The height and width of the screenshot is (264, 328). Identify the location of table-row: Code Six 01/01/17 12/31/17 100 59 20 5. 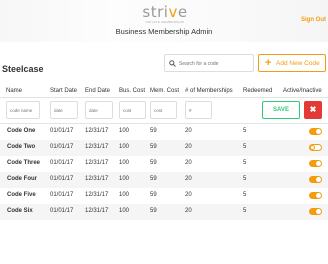
(164, 212).